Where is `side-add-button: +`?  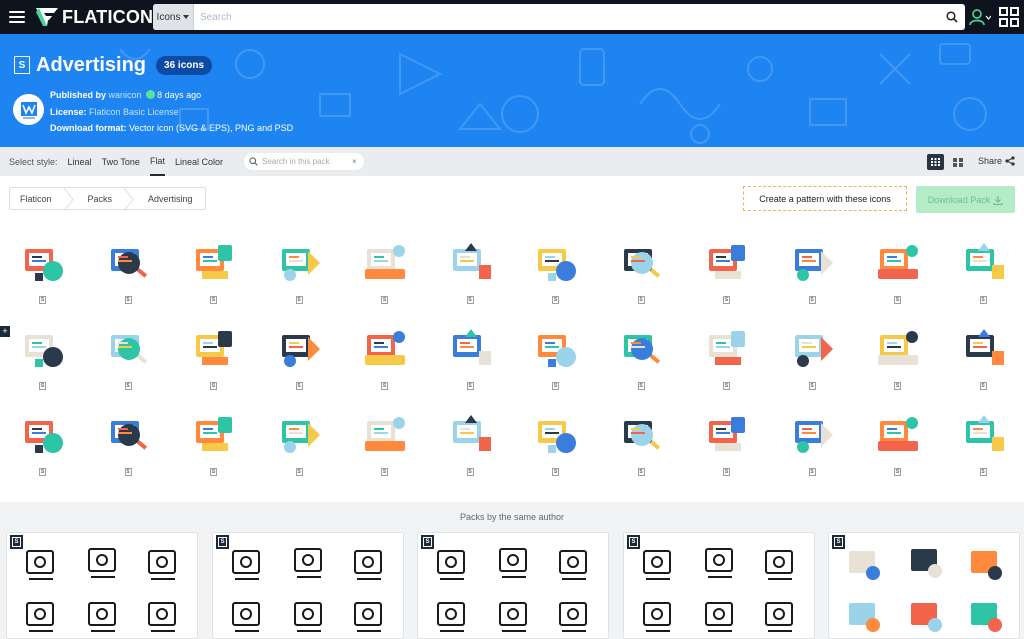
side-add-button: + is located at coordinates (5, 331).